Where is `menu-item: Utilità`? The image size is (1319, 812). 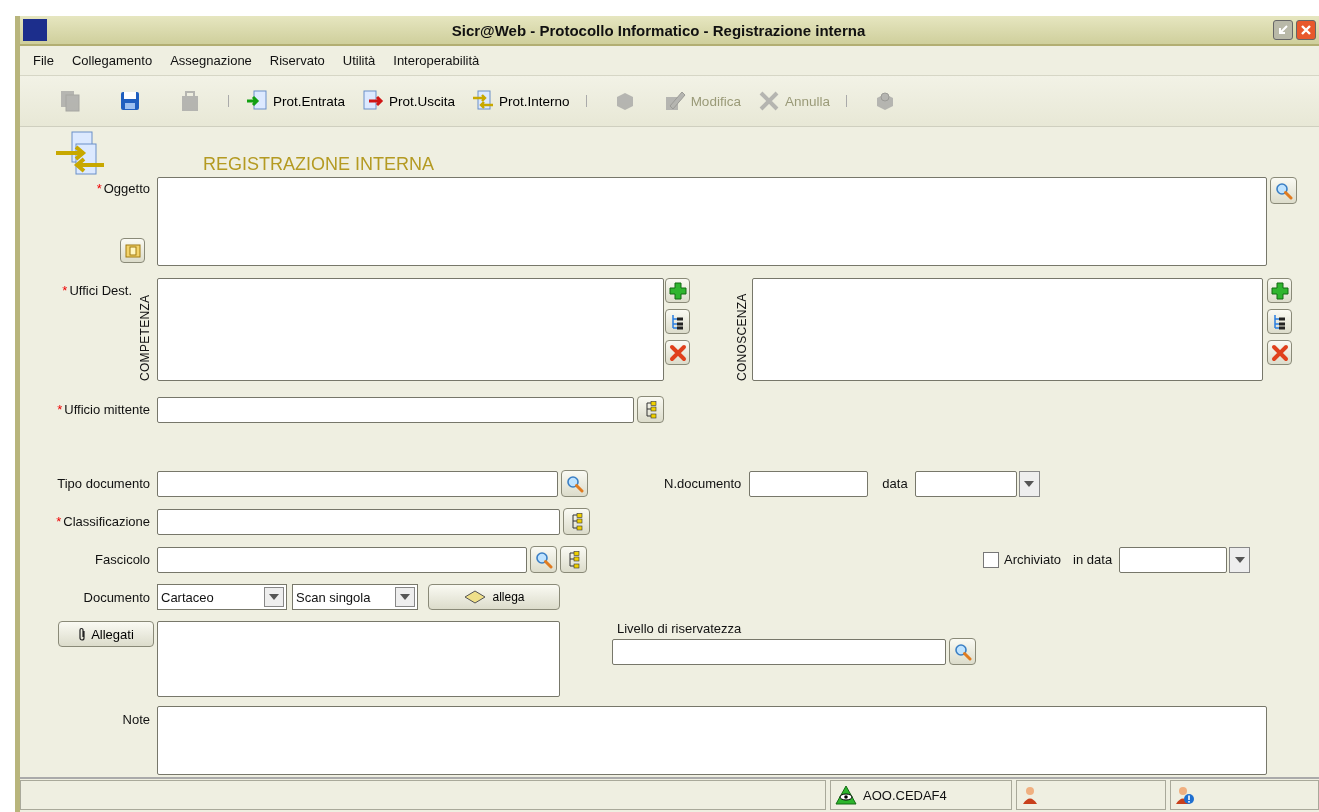 menu-item: Utilità is located at coordinates (361, 60).